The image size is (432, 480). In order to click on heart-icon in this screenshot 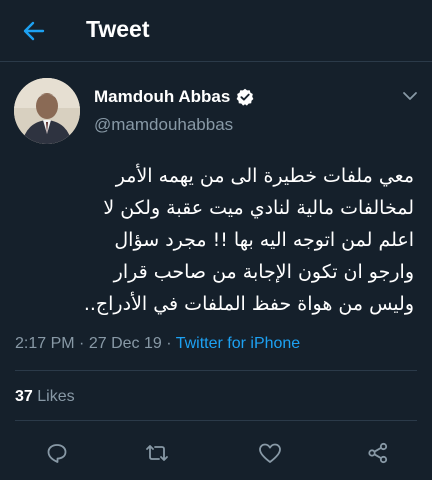, I will do `click(270, 453)`.